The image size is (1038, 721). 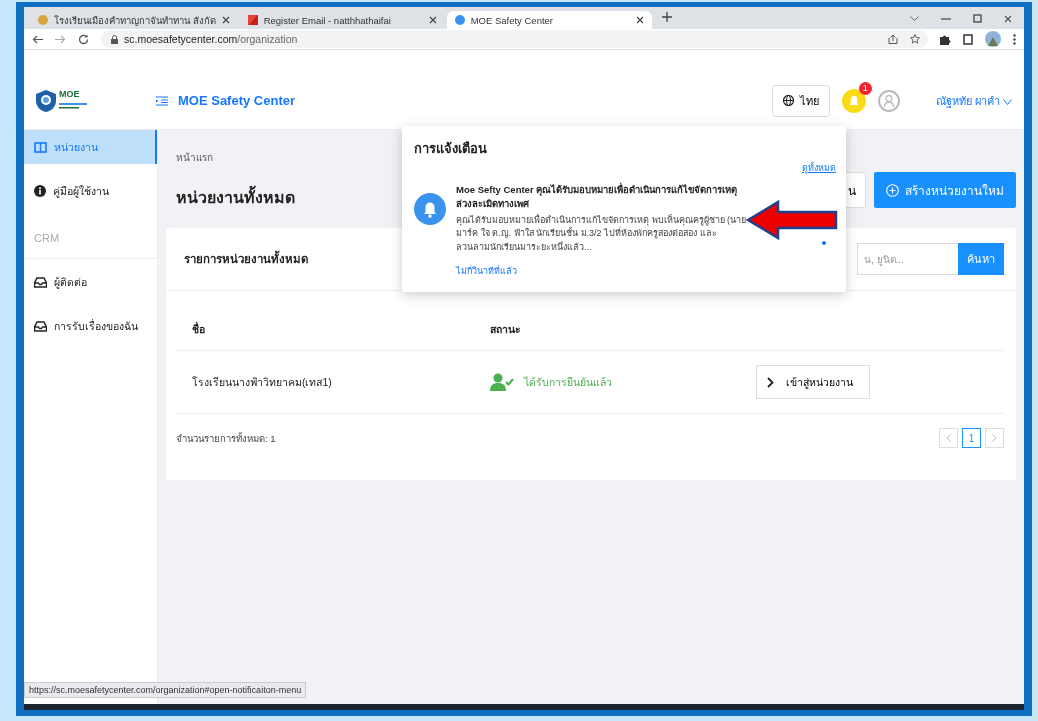 What do you see at coordinates (114, 39) in the screenshot?
I see `lock-icon` at bounding box center [114, 39].